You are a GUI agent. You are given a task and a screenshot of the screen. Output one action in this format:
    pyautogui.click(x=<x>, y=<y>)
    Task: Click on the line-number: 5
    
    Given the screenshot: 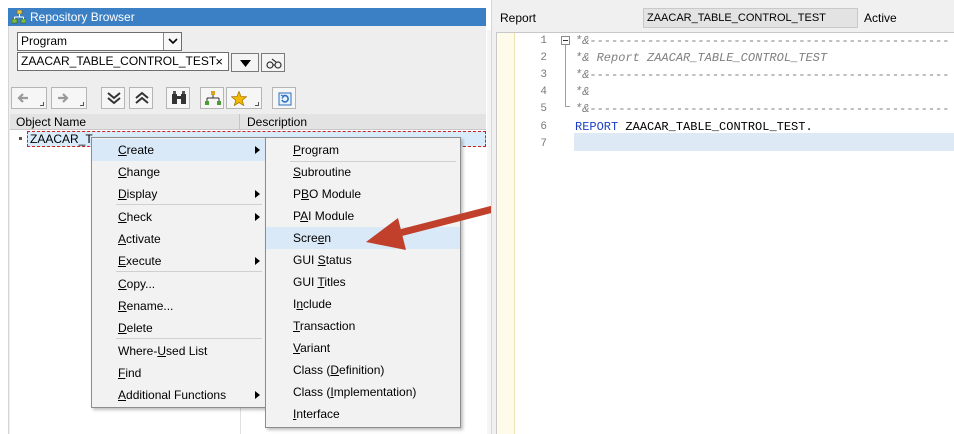 What is the action you would take?
    pyautogui.click(x=543, y=109)
    